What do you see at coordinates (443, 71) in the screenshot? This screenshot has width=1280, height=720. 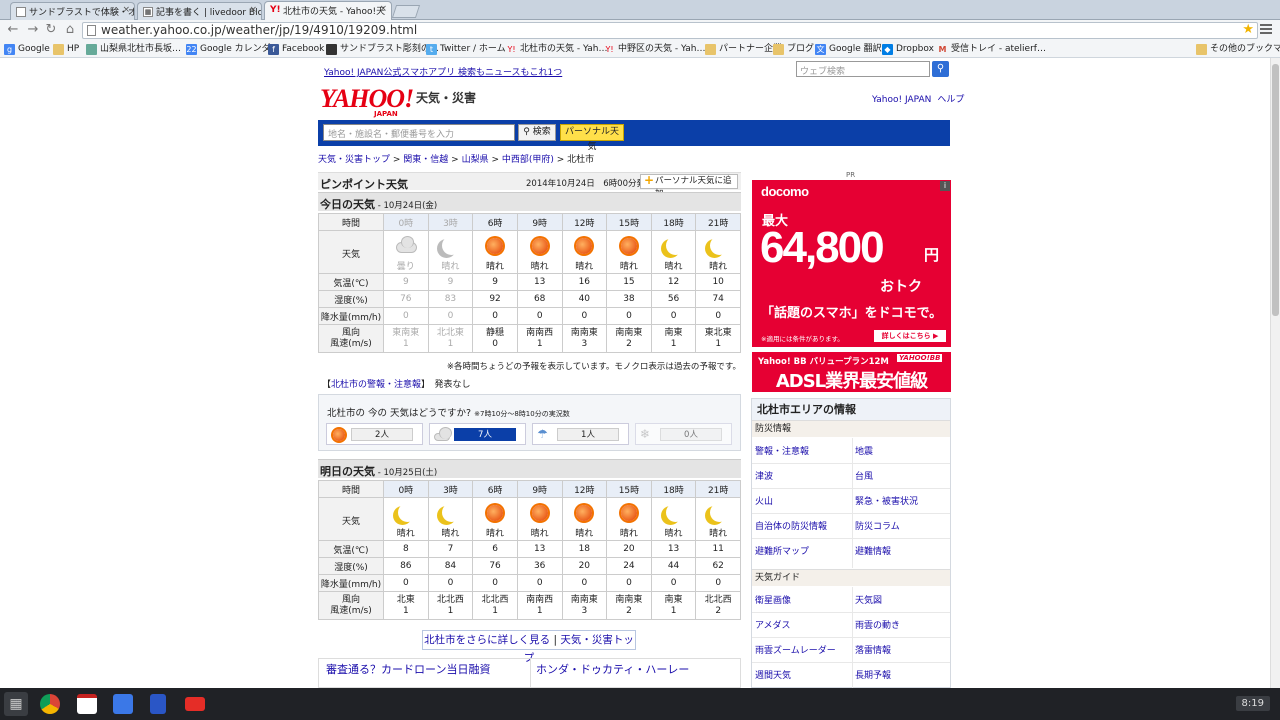 I see `app-promo-link: Yahoo! JAPAN公式スマホアプリ 検索もニュースもこれ1つ` at bounding box center [443, 71].